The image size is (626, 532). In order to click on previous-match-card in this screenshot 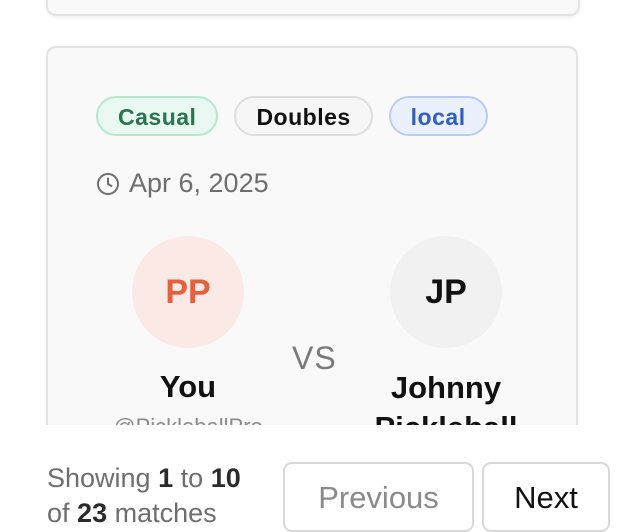, I will do `click(313, 8)`.